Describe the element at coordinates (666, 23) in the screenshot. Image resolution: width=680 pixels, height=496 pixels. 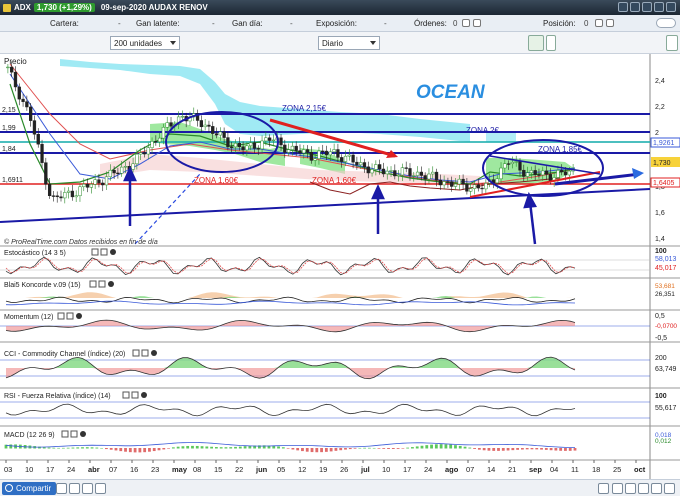
I see `collapse-toggle` at that location.